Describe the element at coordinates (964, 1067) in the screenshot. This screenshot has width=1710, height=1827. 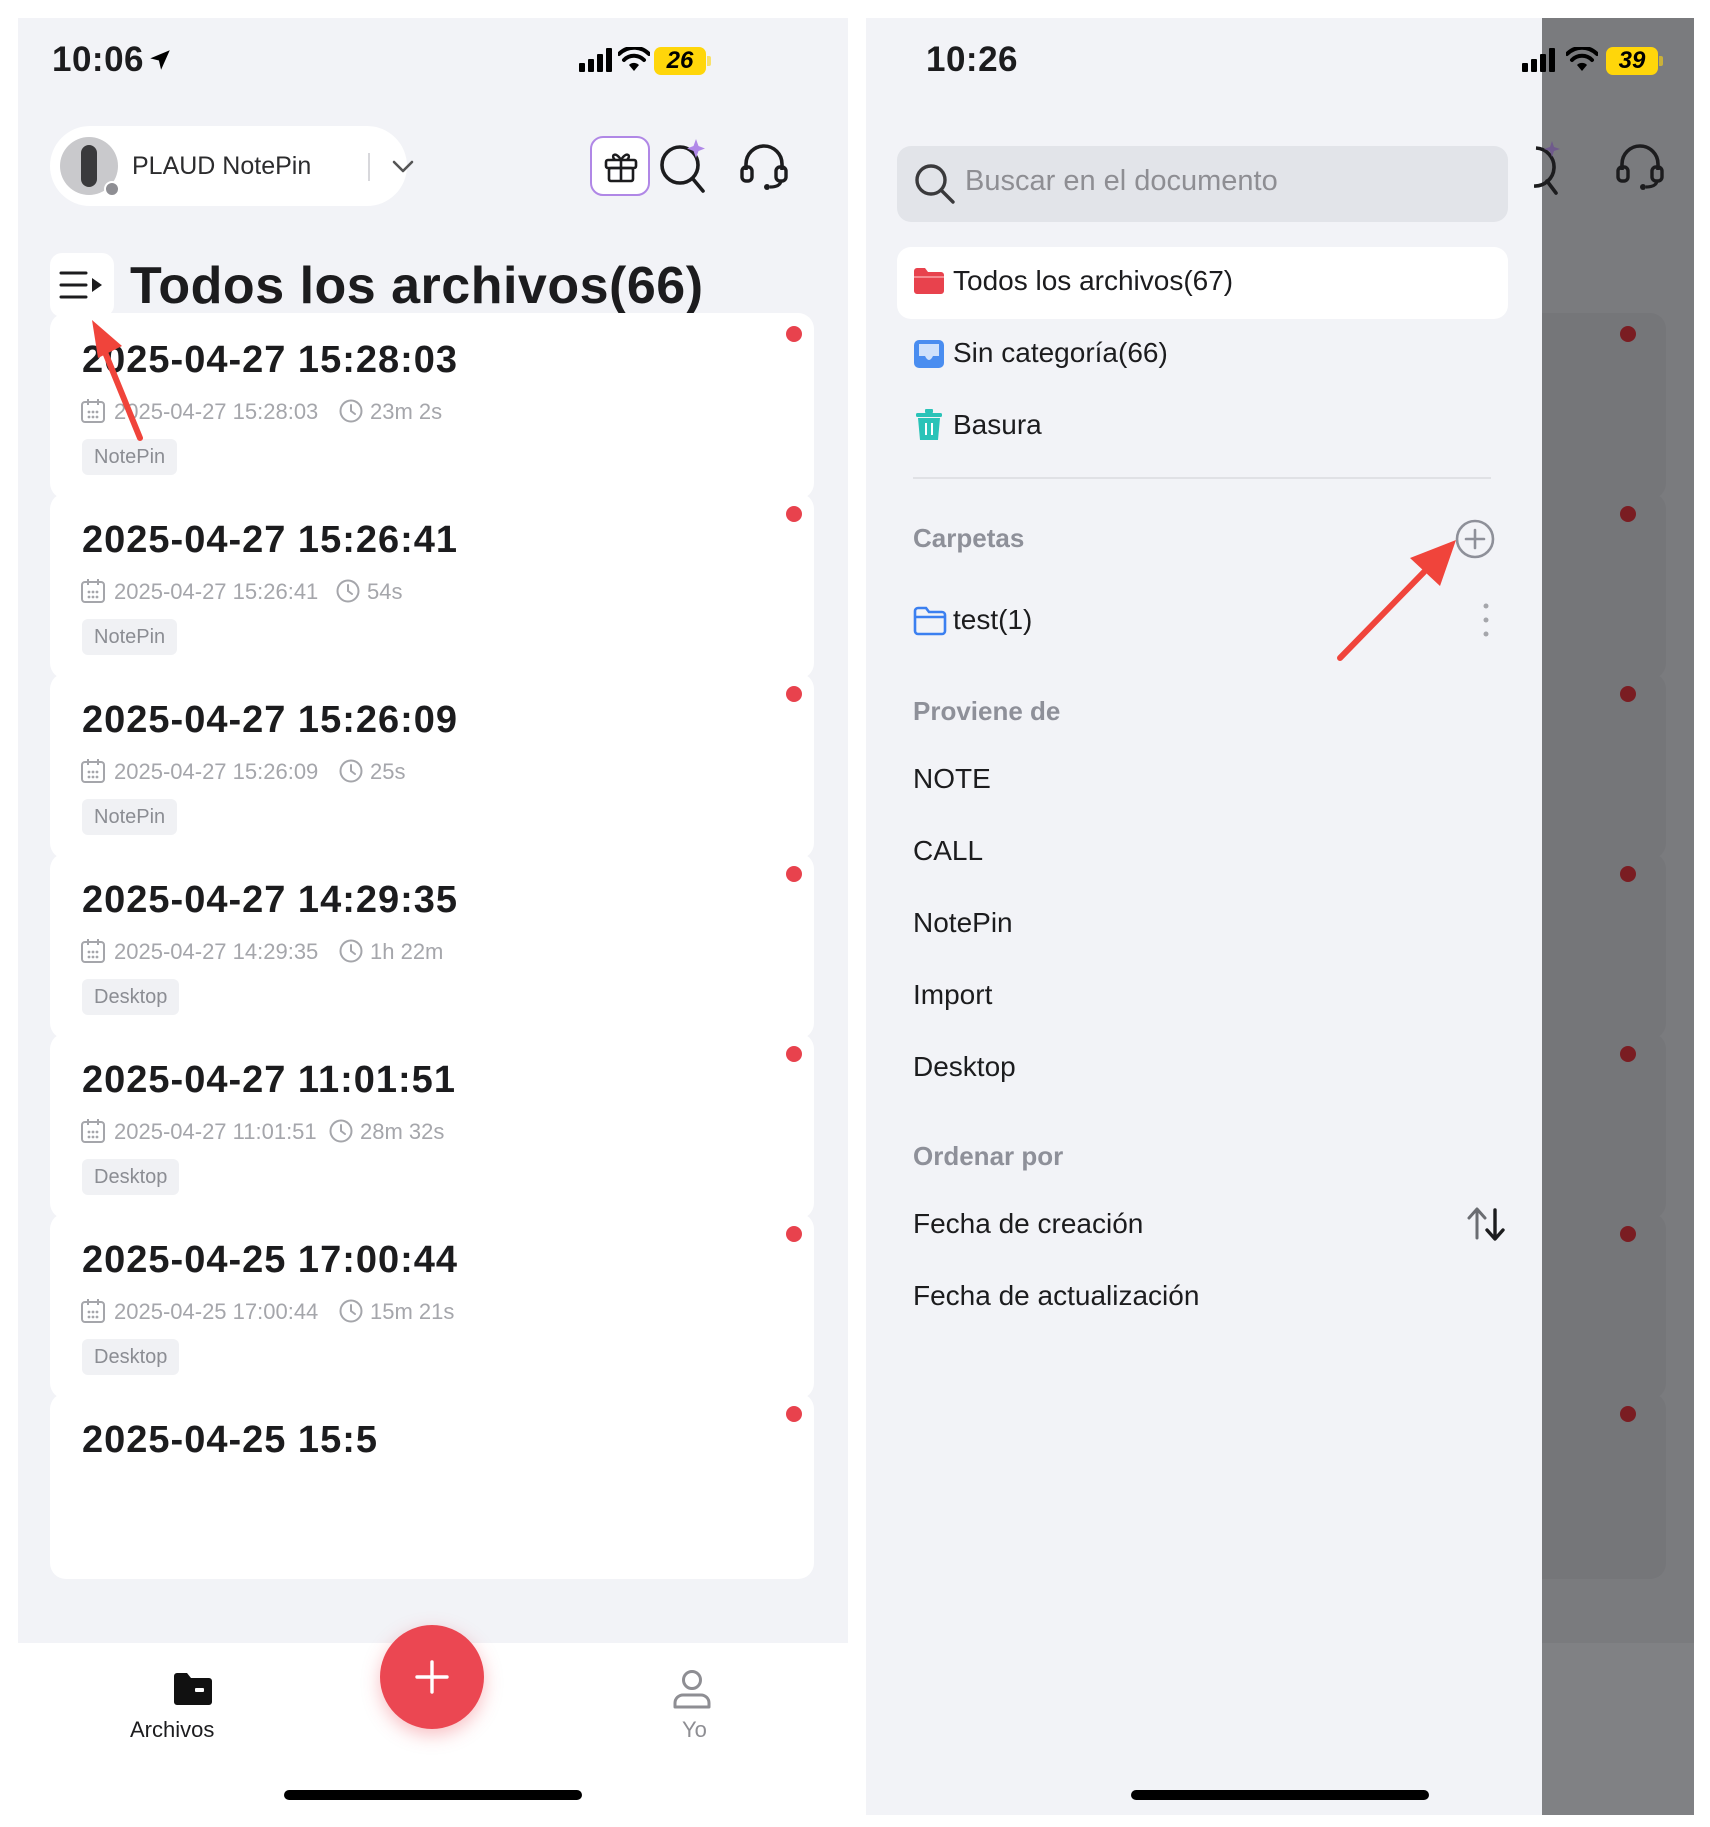
I see `source-item-desktop: Desktop` at that location.